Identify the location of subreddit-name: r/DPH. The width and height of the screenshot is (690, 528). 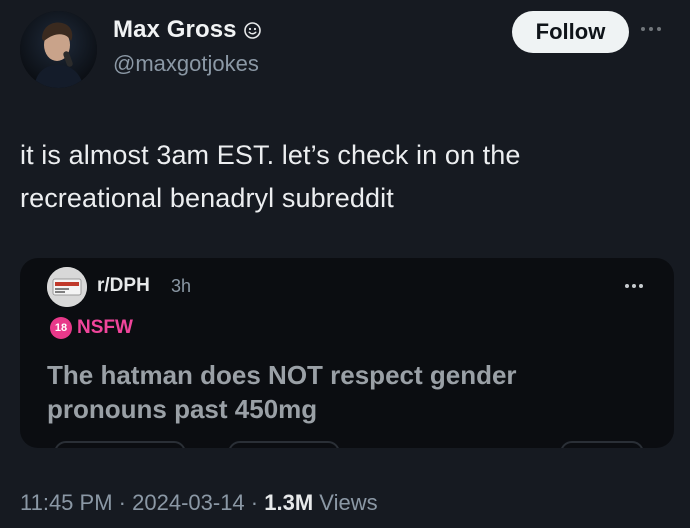
(123, 286).